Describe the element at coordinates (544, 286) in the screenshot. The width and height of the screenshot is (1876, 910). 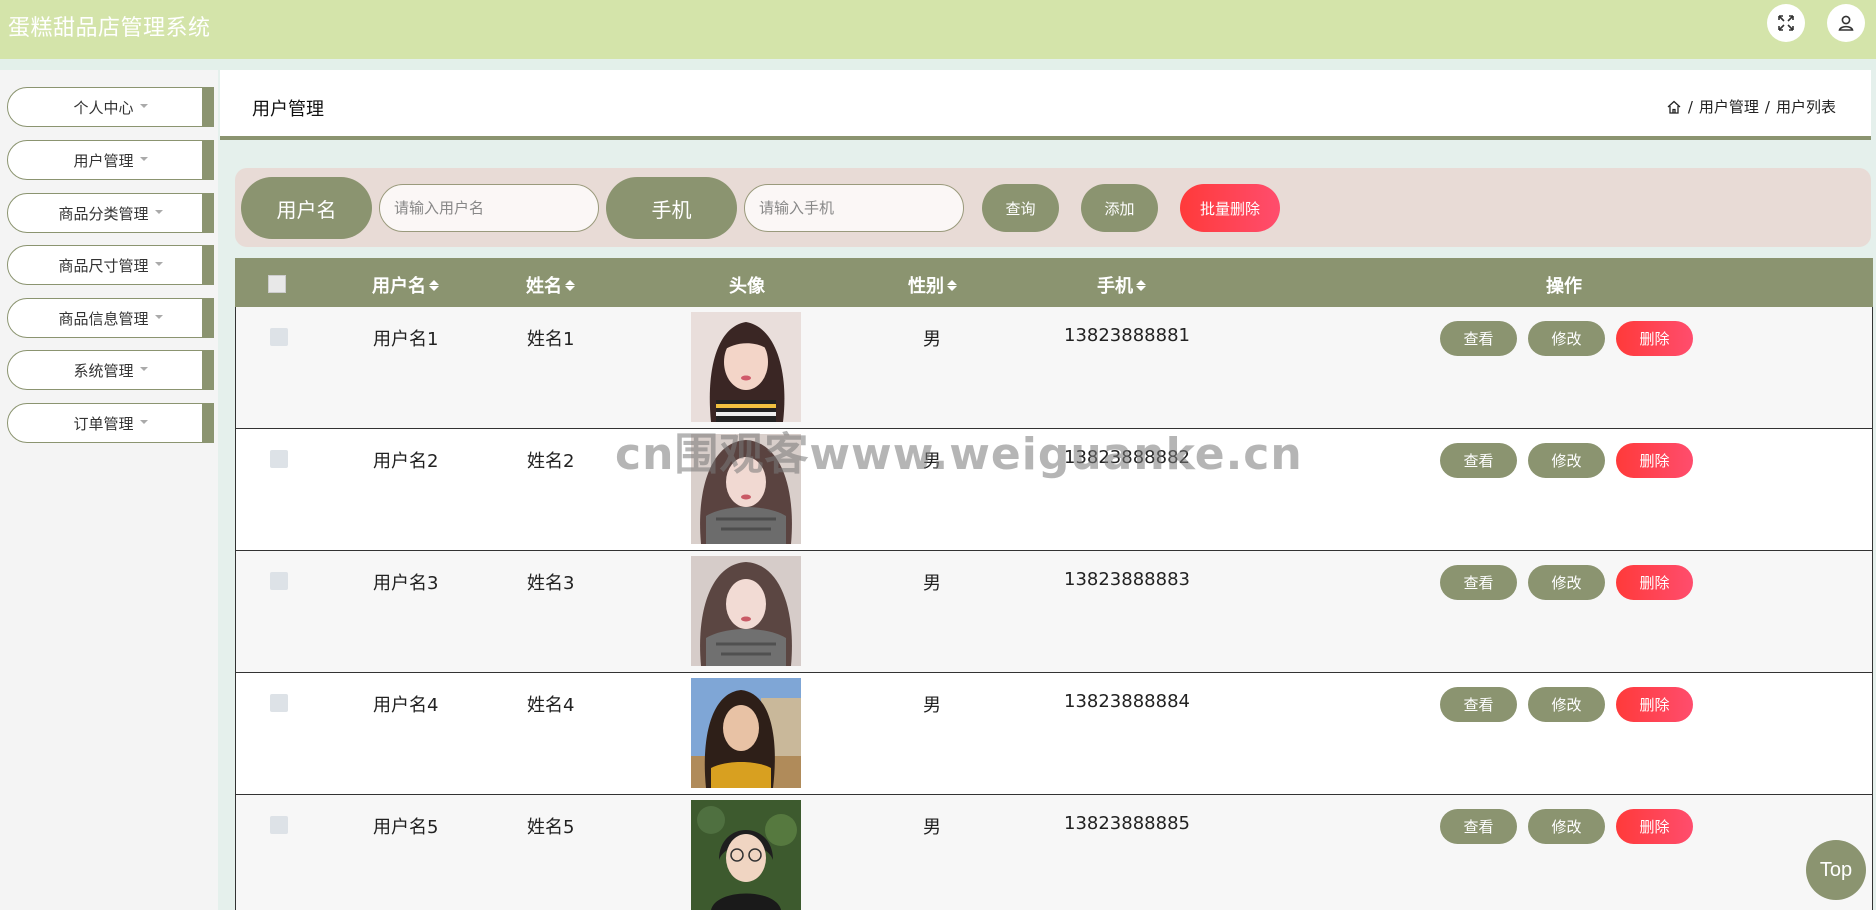
I see `header-name-label: 姓名` at that location.